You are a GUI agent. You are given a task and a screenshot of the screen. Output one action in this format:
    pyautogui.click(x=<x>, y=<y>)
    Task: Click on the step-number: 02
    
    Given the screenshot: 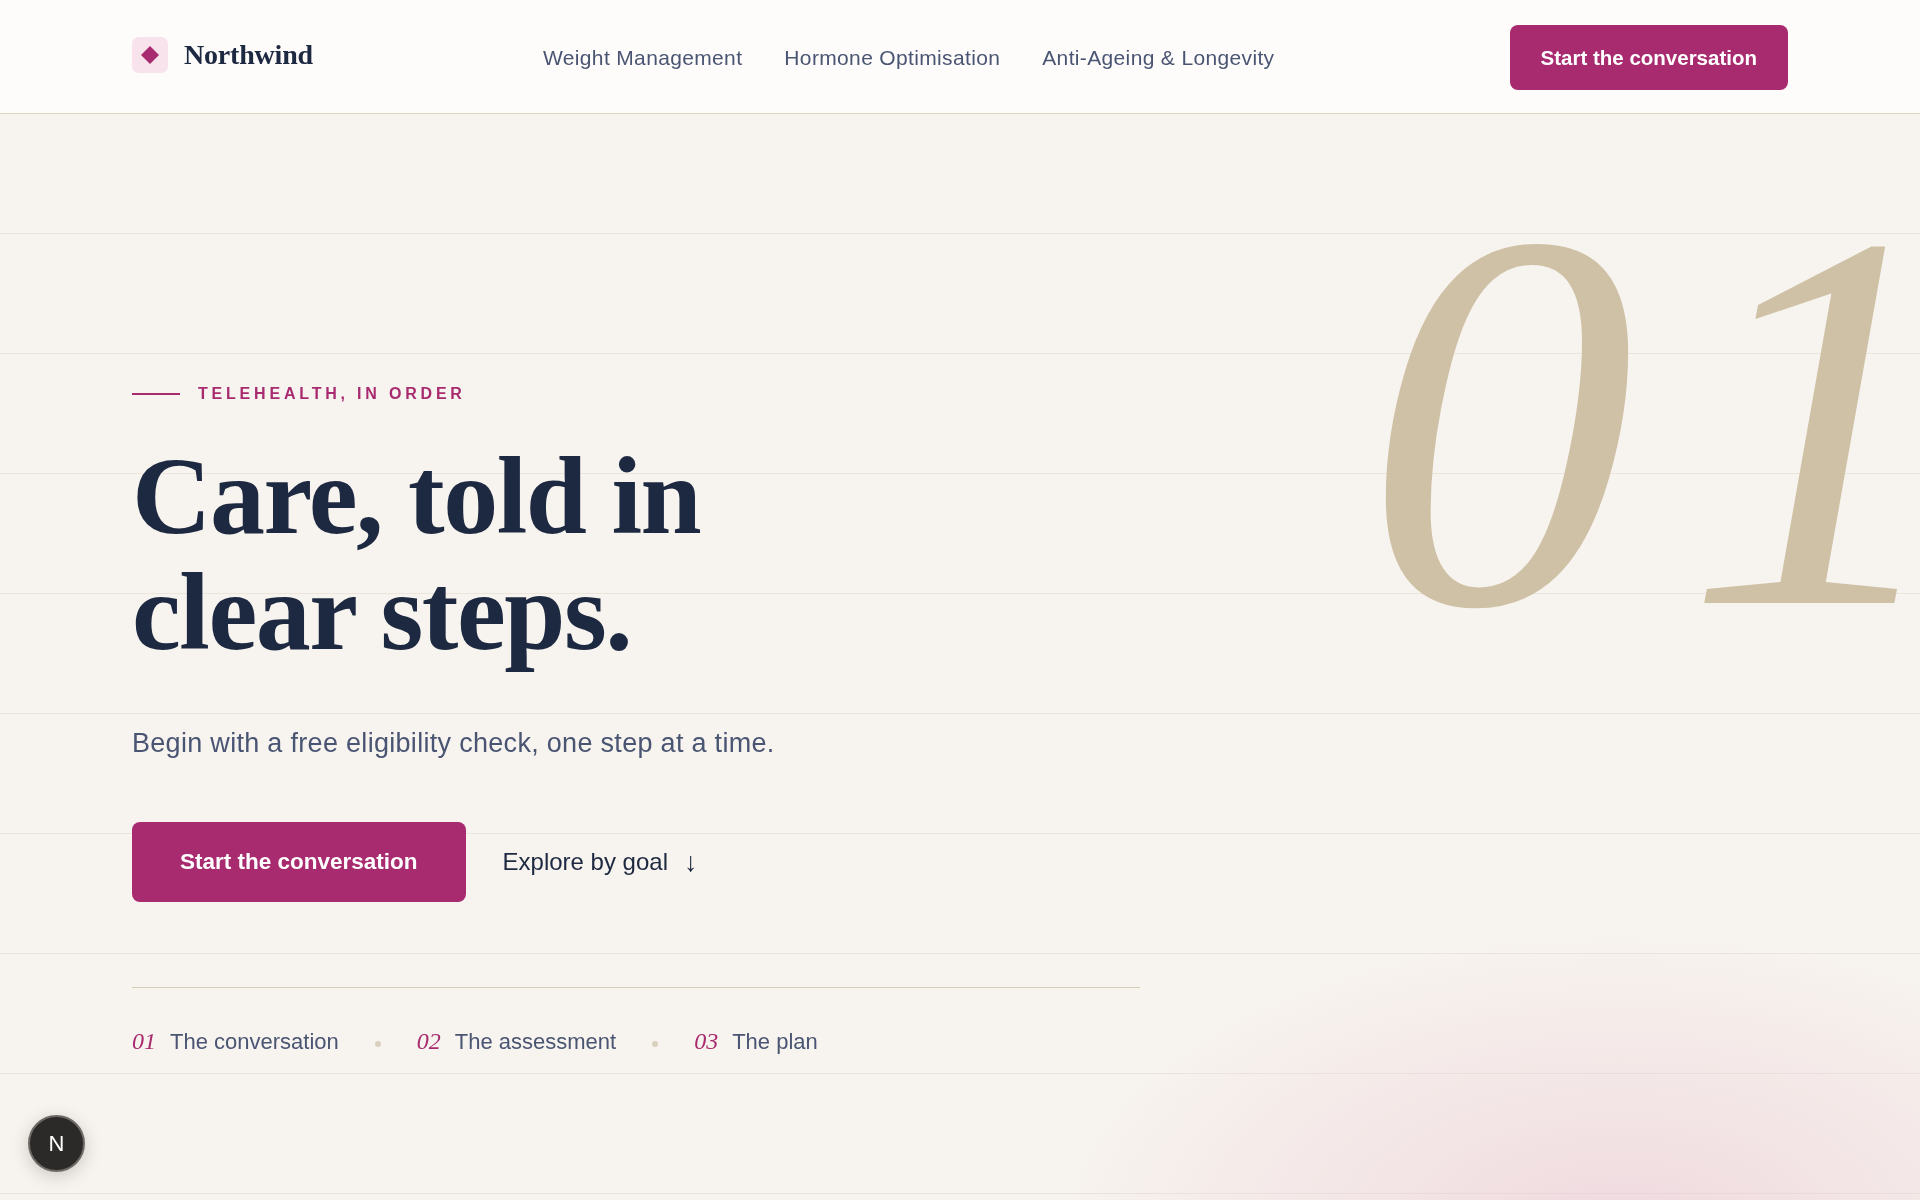 What is the action you would take?
    pyautogui.click(x=428, y=1041)
    